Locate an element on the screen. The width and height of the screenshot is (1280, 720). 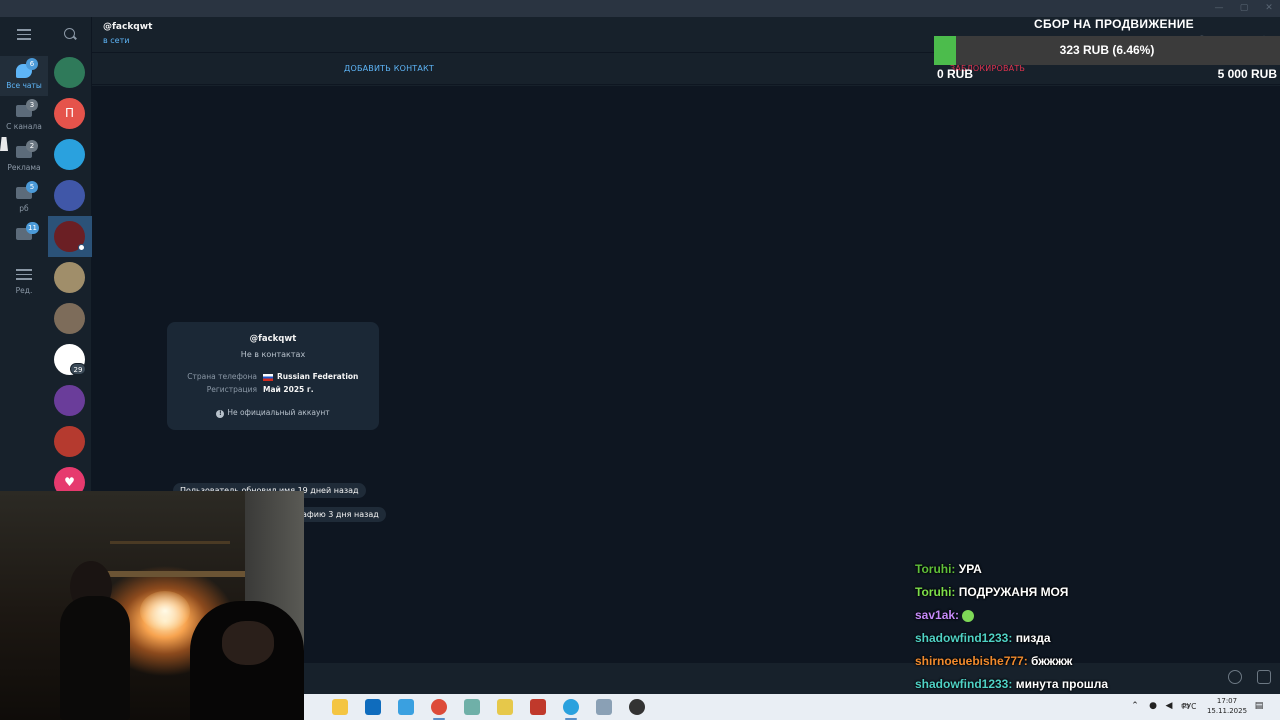
folder-rb: 5 рб is located at coordinates (24, 199).